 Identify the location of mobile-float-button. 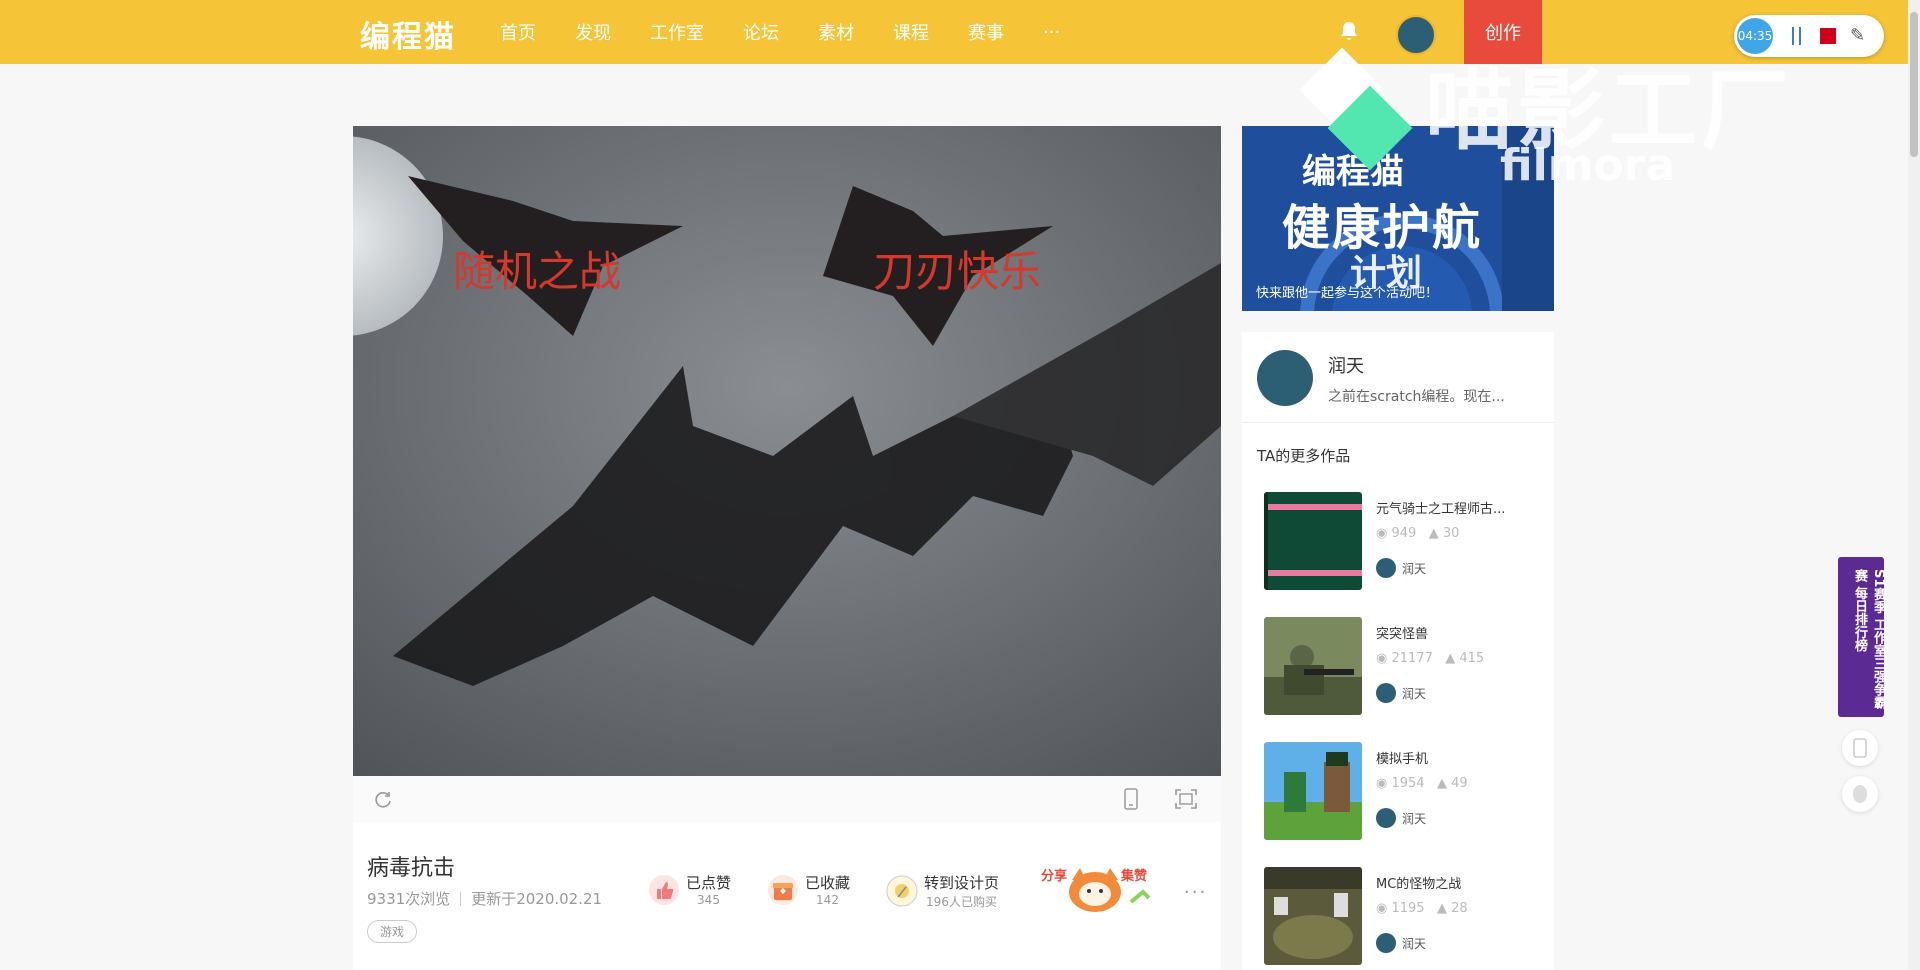
(1860, 748).